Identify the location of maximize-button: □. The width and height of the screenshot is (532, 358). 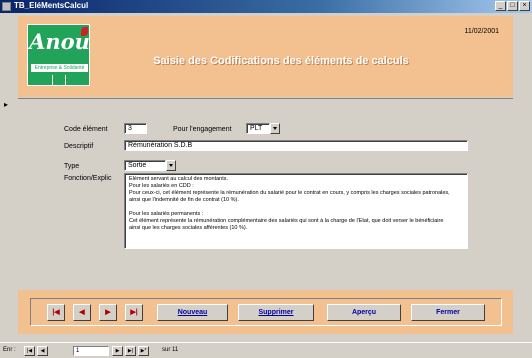
(512, 6).